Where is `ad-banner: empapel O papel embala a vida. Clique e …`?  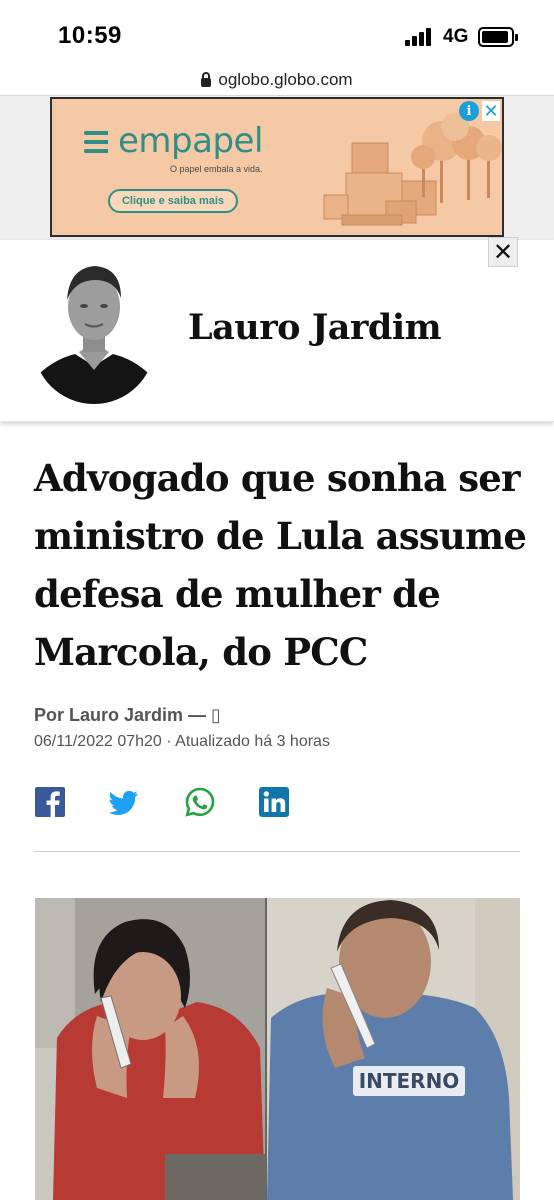
ad-banner: empapel O papel embala a vida. Clique e … is located at coordinates (277, 167).